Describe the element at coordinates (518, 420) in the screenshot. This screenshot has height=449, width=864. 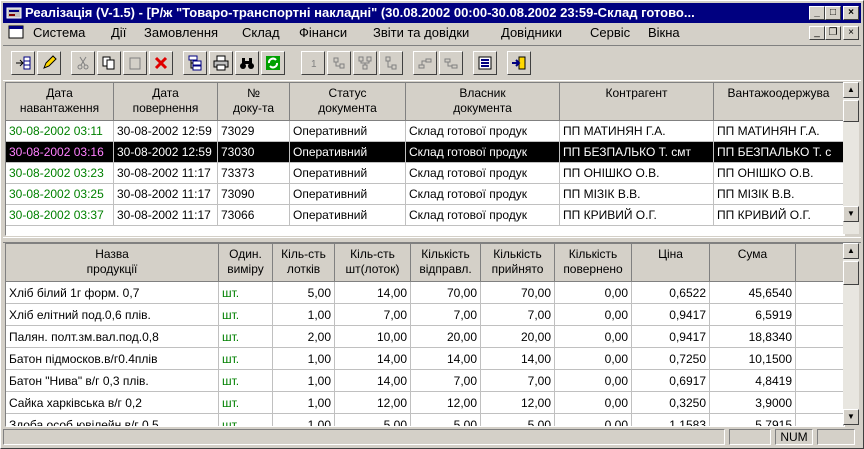
I see `cell-accepted: 5,00` at that location.